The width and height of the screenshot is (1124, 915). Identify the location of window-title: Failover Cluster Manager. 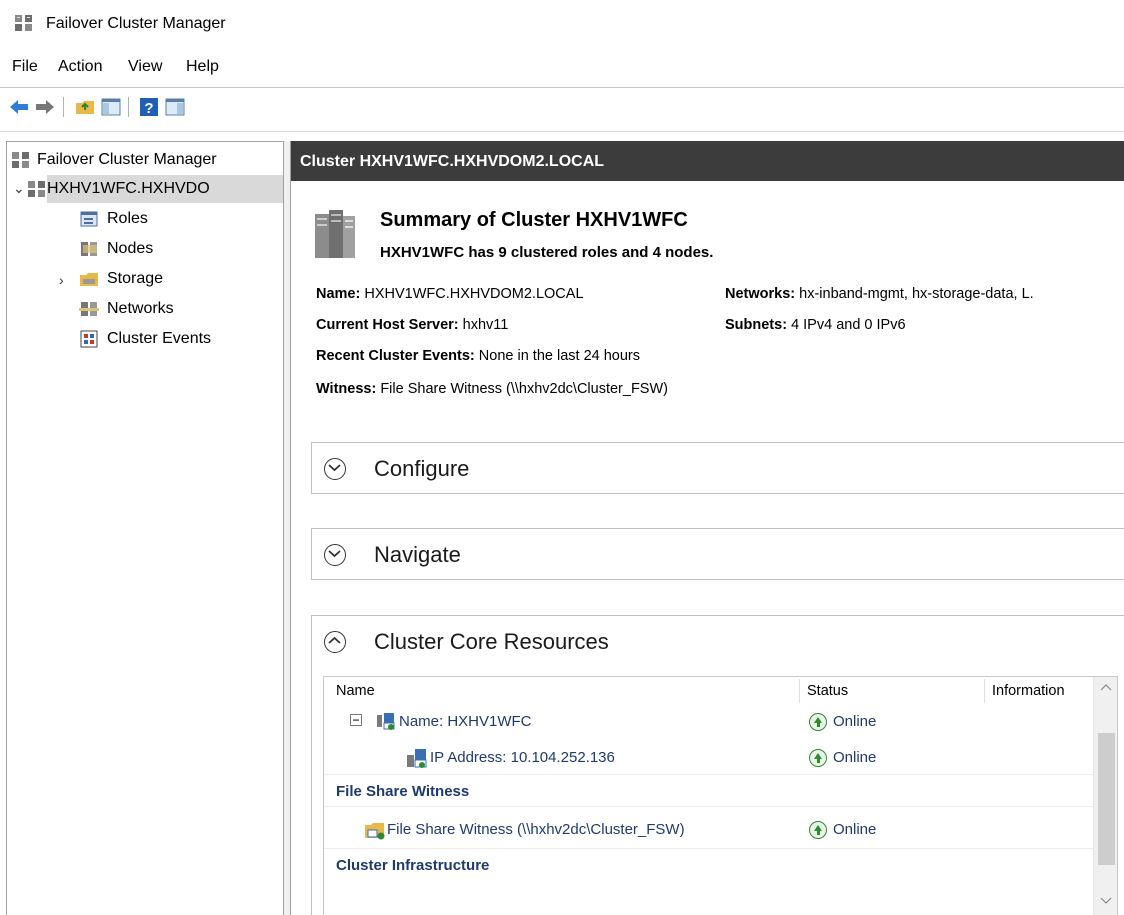
(136, 23).